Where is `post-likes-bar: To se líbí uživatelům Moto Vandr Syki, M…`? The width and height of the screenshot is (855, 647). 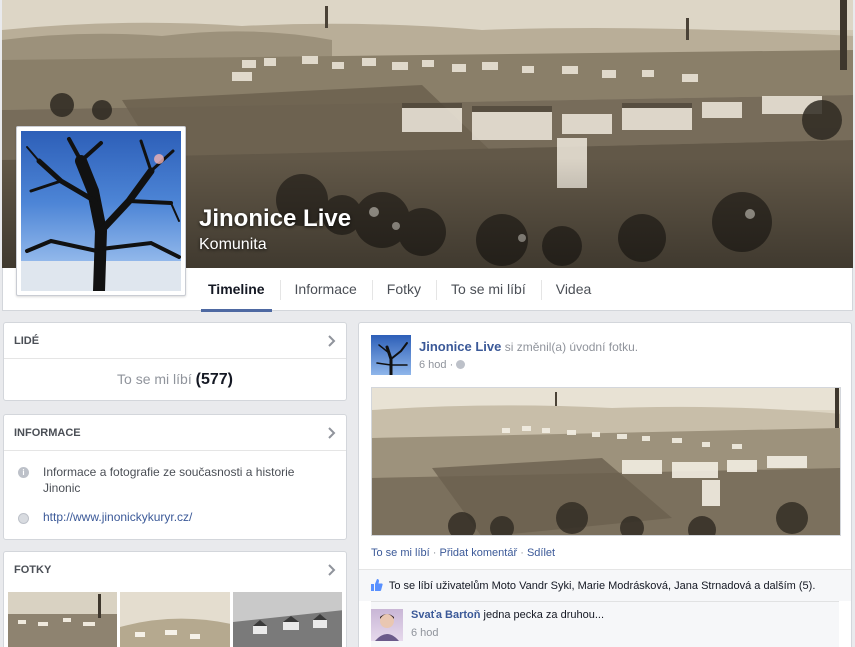
post-likes-bar: To se líbí uživatelům Moto Vandr Syki, M… is located at coordinates (605, 585).